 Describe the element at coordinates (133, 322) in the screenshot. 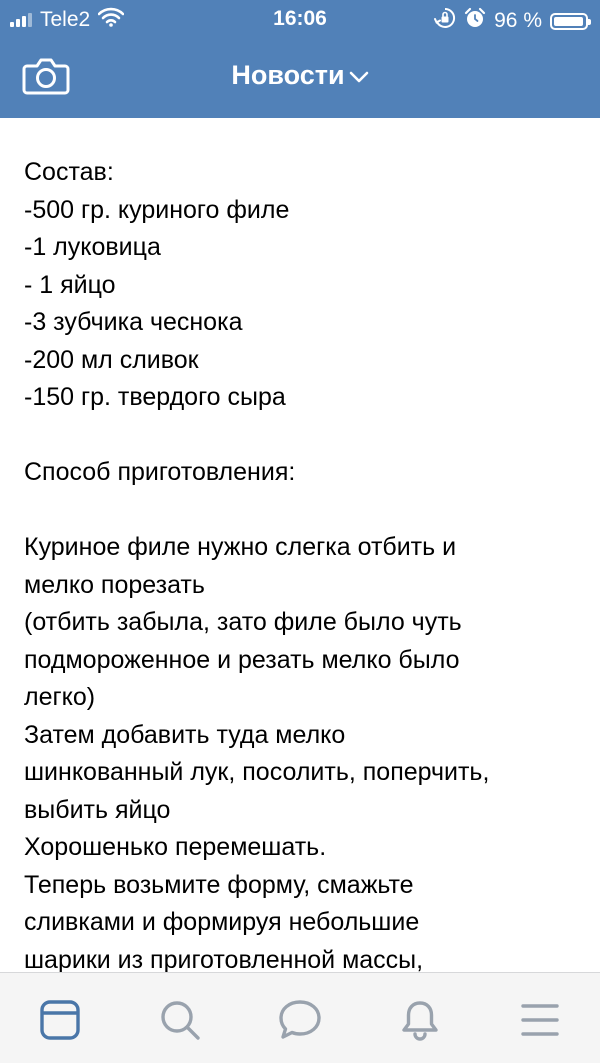

I see `post-line: -3 зубчика чеснока` at that location.